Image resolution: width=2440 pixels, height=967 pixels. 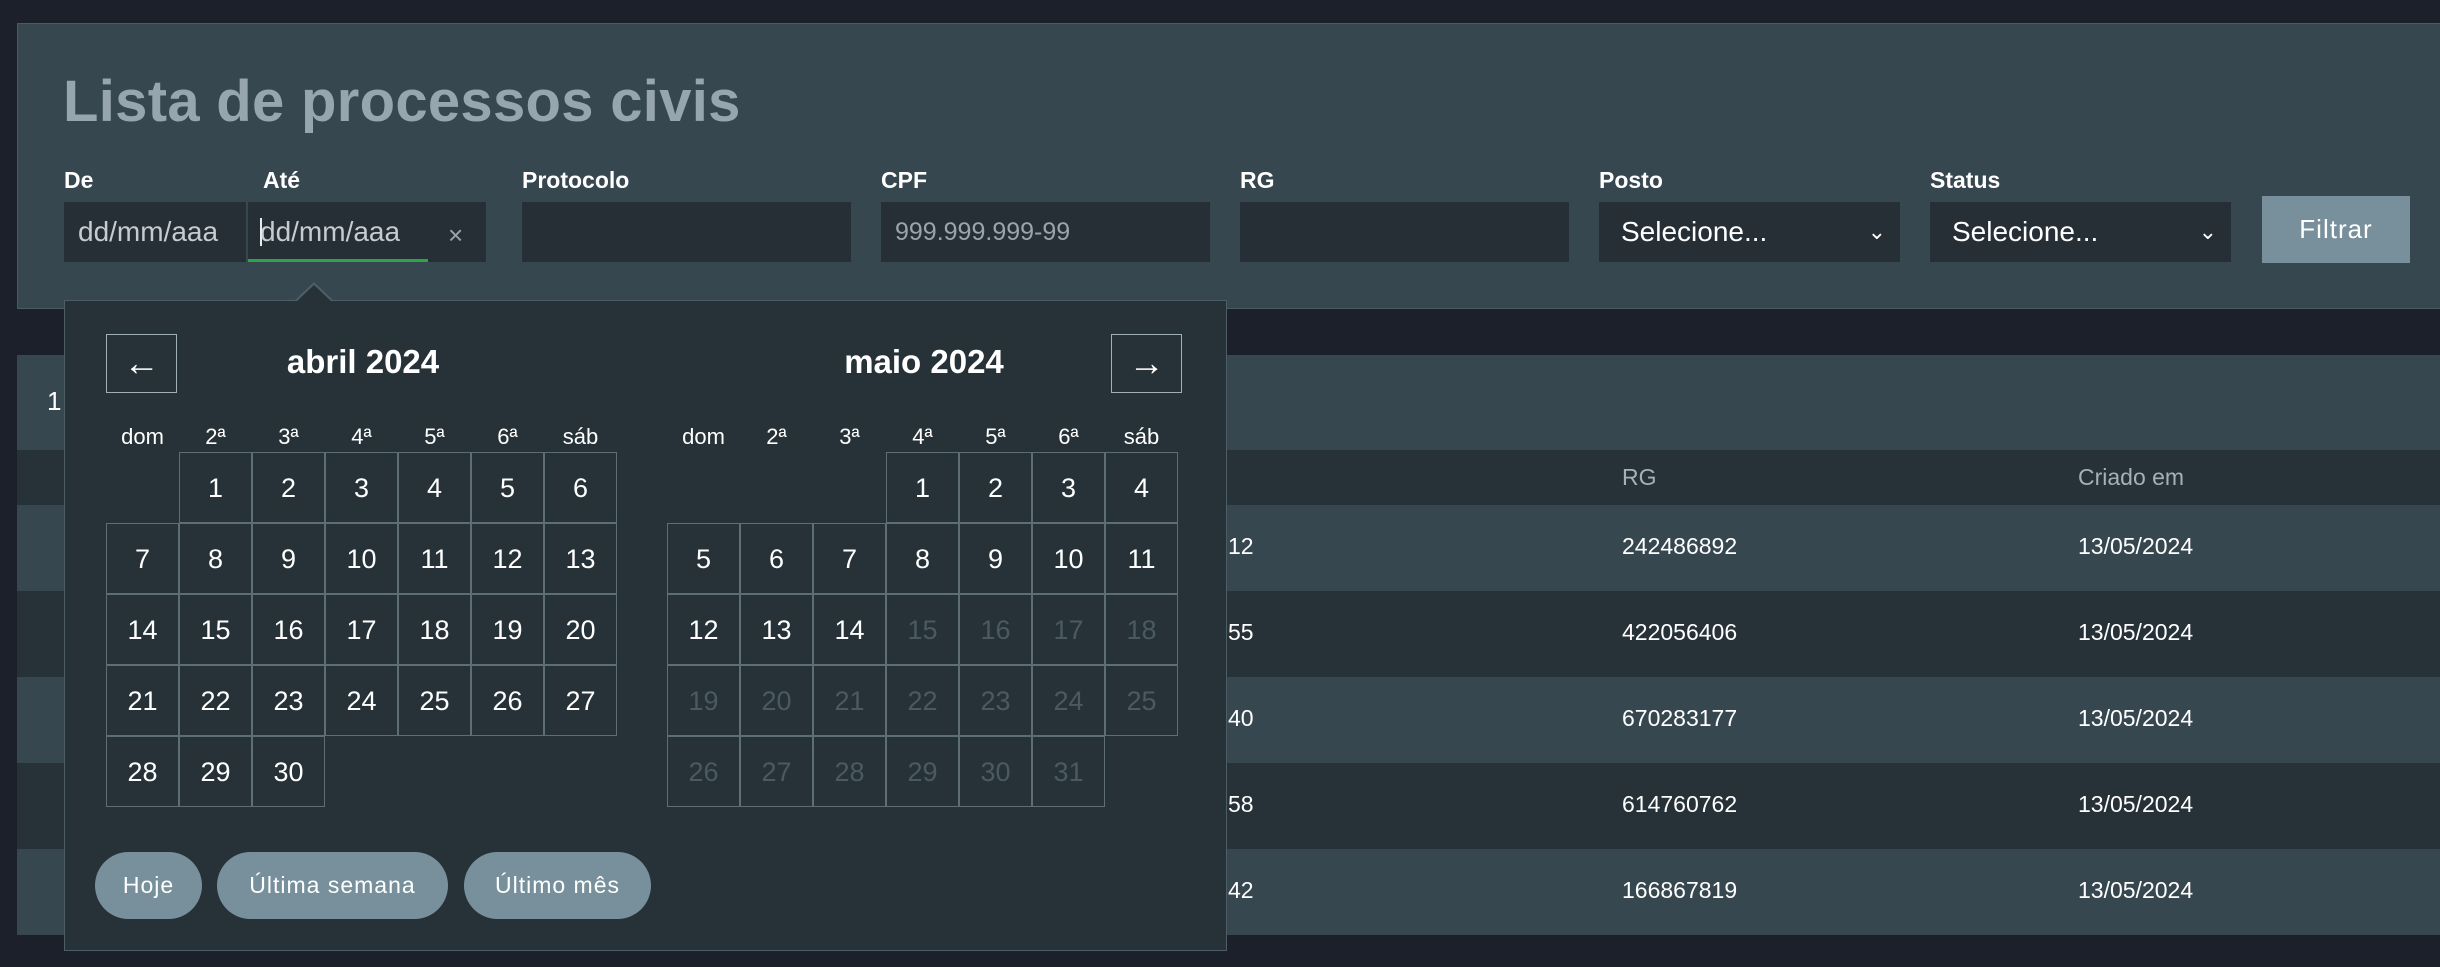 What do you see at coordinates (402, 101) in the screenshot?
I see `page-title: Lista de processos civis` at bounding box center [402, 101].